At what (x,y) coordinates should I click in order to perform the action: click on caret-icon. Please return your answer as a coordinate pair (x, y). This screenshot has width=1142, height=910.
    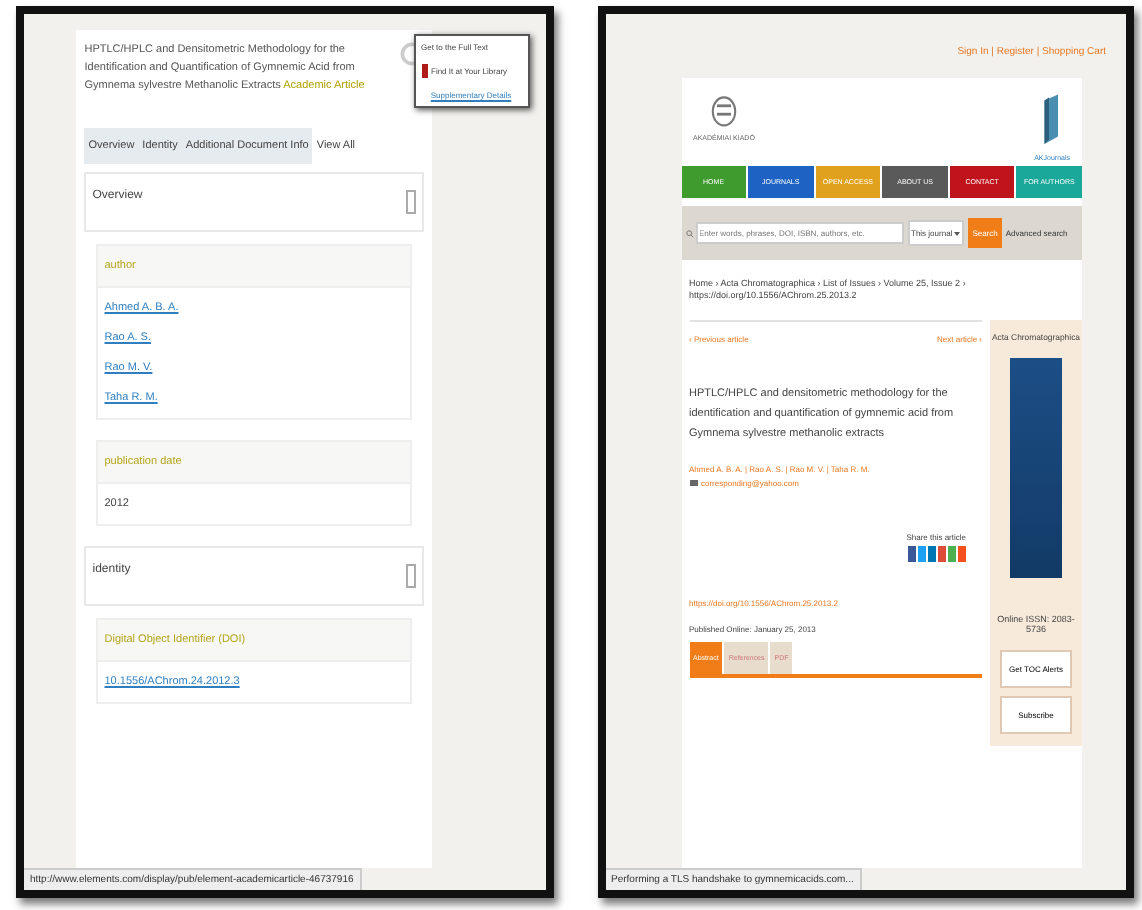
    Looking at the image, I should click on (957, 233).